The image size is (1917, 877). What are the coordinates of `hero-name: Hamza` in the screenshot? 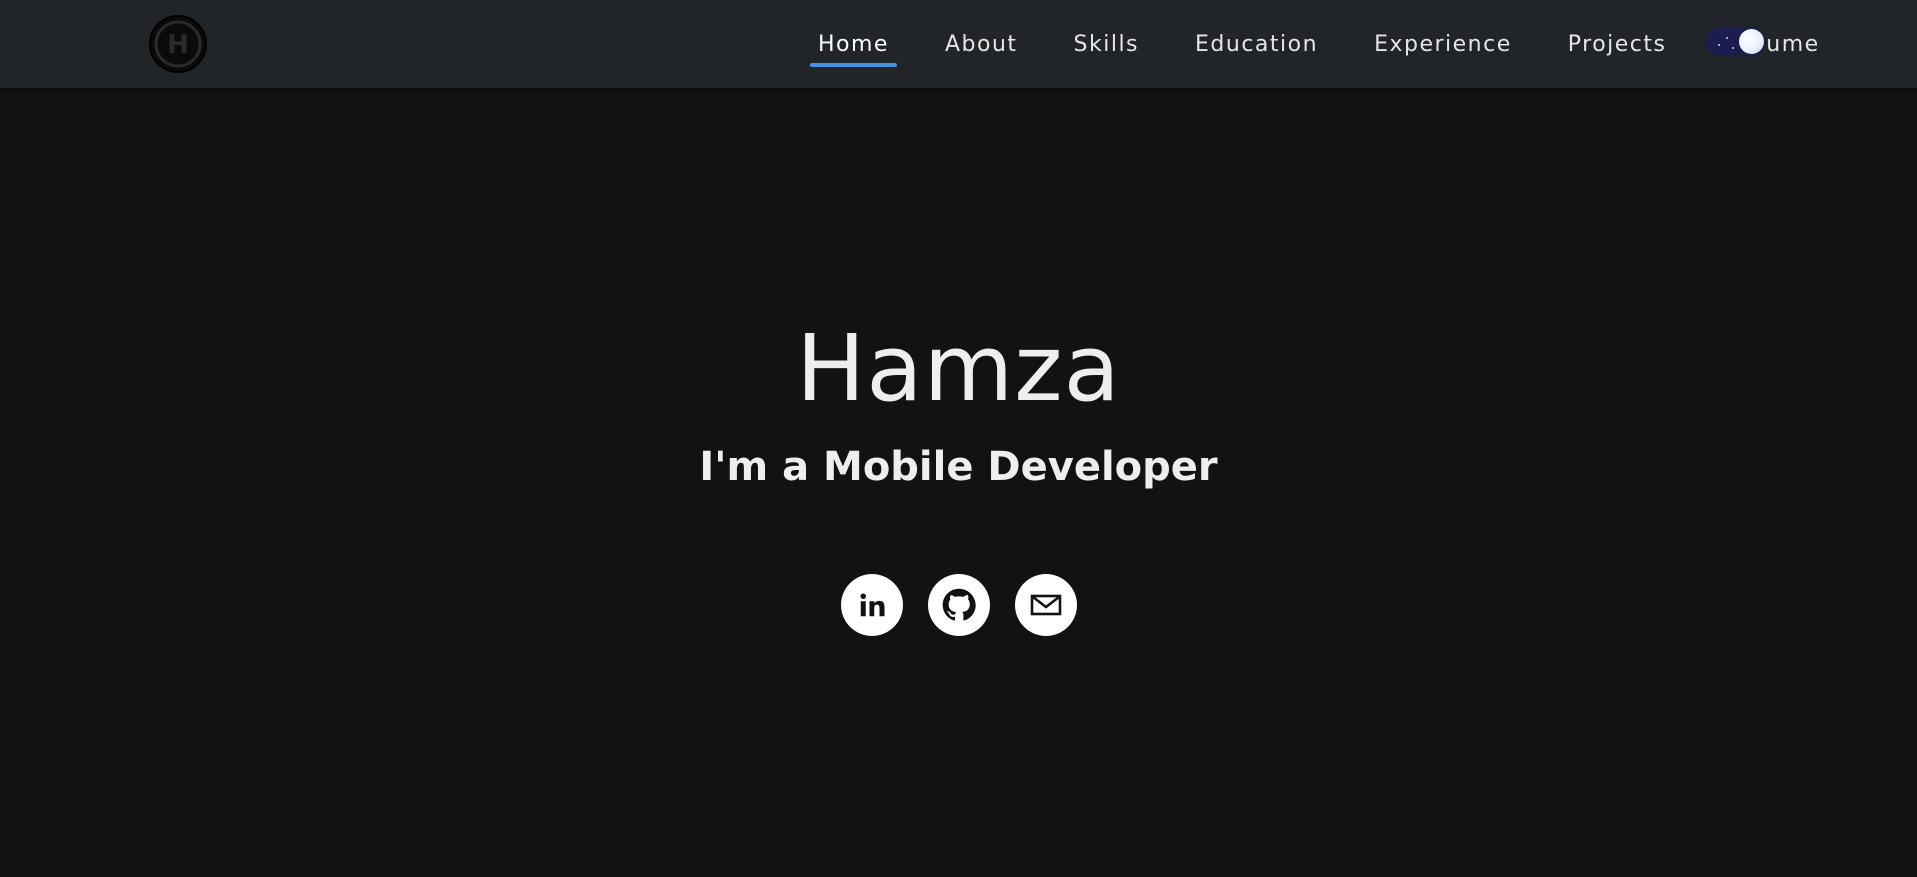 It's located at (958, 368).